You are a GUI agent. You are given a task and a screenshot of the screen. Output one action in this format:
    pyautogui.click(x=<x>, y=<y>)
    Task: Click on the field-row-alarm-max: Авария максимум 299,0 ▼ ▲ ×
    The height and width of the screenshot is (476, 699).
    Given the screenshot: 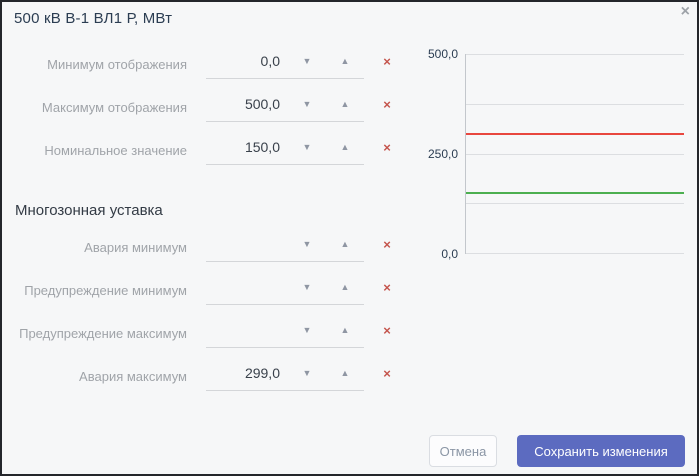 What is the action you would take?
    pyautogui.click(x=207, y=376)
    